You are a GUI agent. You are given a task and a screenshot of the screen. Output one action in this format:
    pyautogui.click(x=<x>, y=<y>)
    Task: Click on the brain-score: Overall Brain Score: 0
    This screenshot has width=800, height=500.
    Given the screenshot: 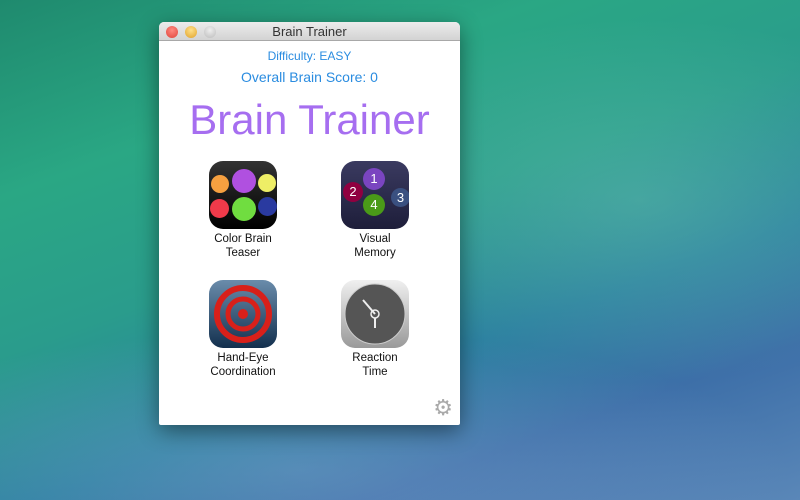 What is the action you would take?
    pyautogui.click(x=309, y=77)
    